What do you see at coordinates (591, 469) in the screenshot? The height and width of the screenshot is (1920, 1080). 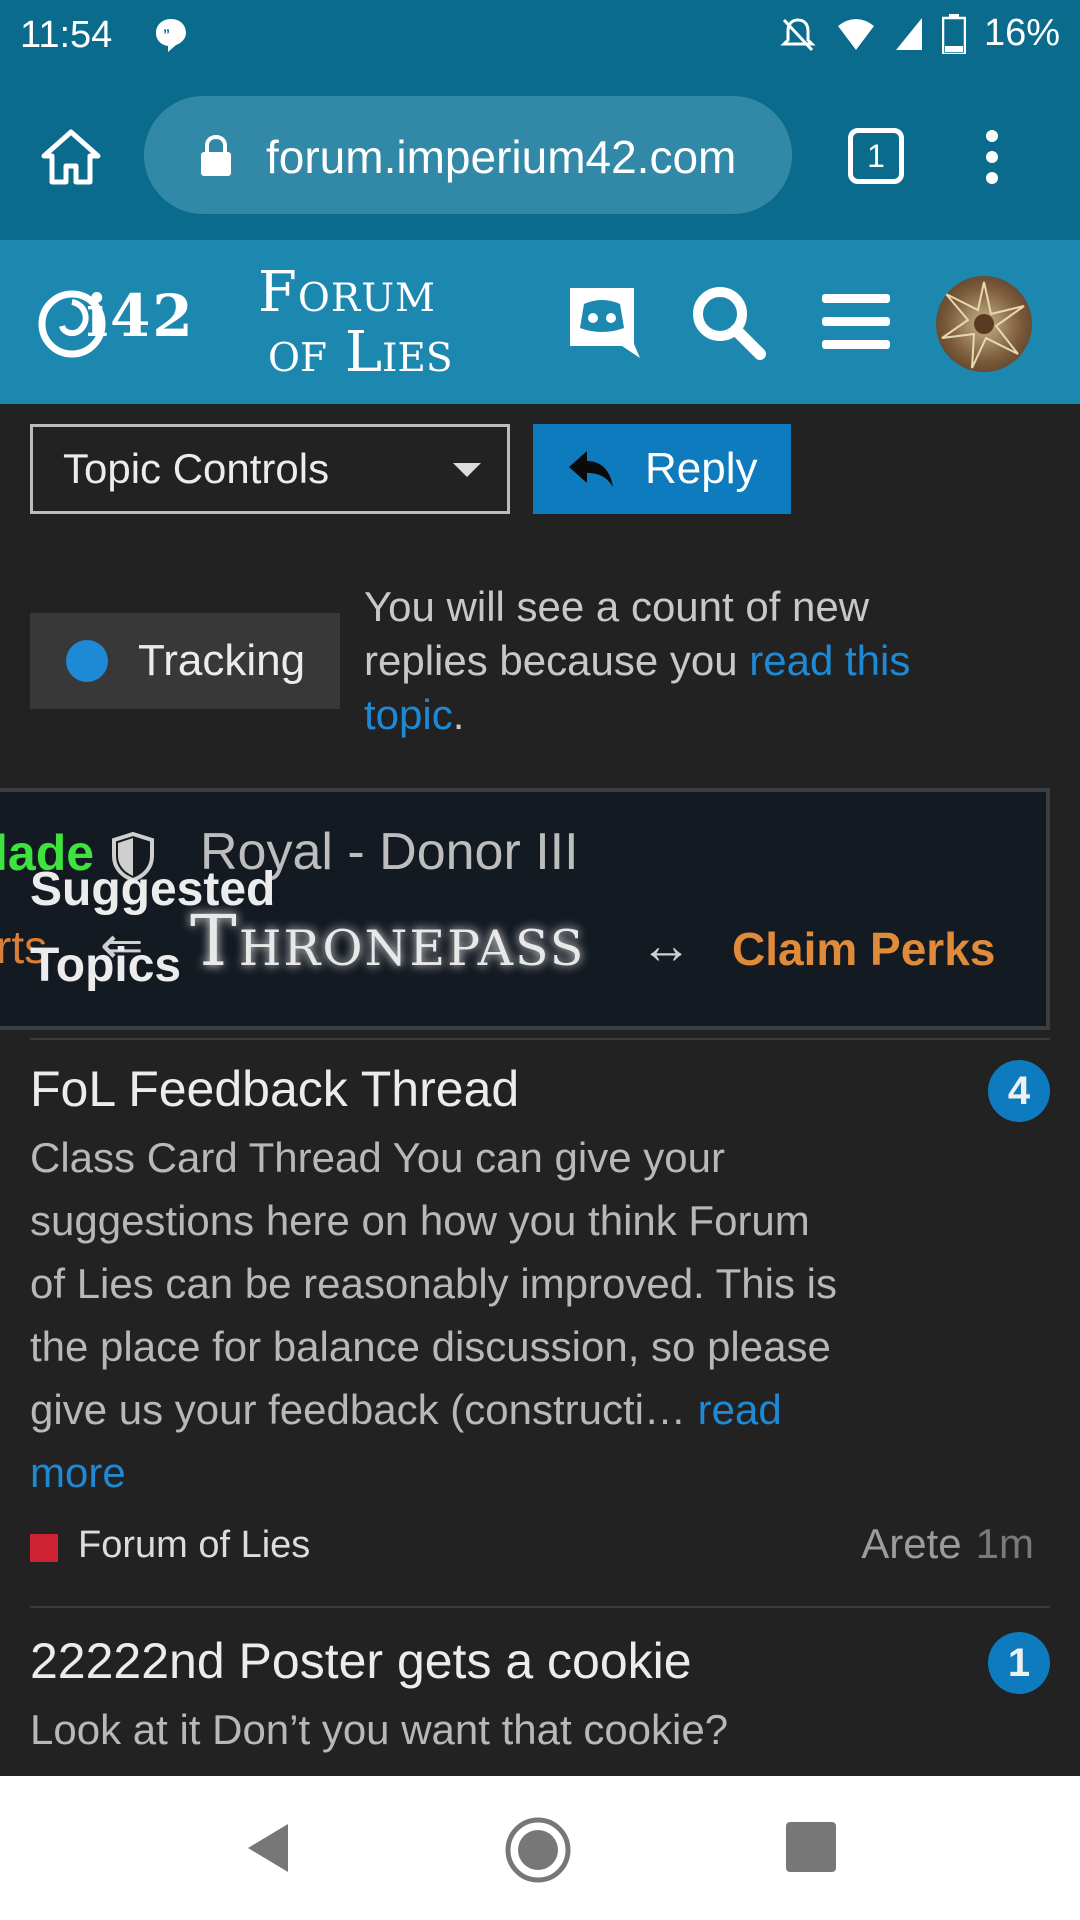 I see `reply-arrow-icon` at bounding box center [591, 469].